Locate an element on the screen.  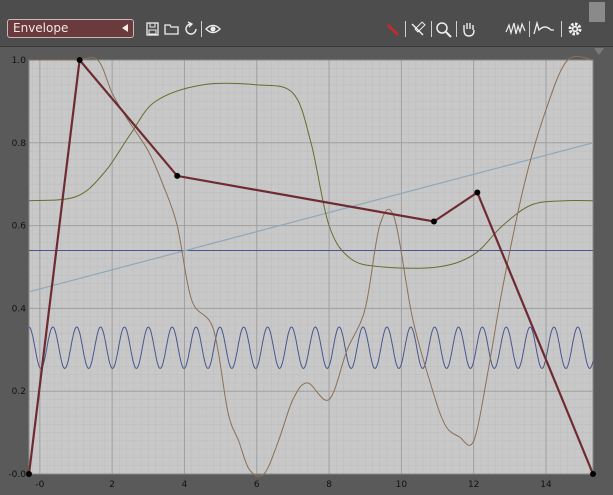
window-control is located at coordinates (597, 12).